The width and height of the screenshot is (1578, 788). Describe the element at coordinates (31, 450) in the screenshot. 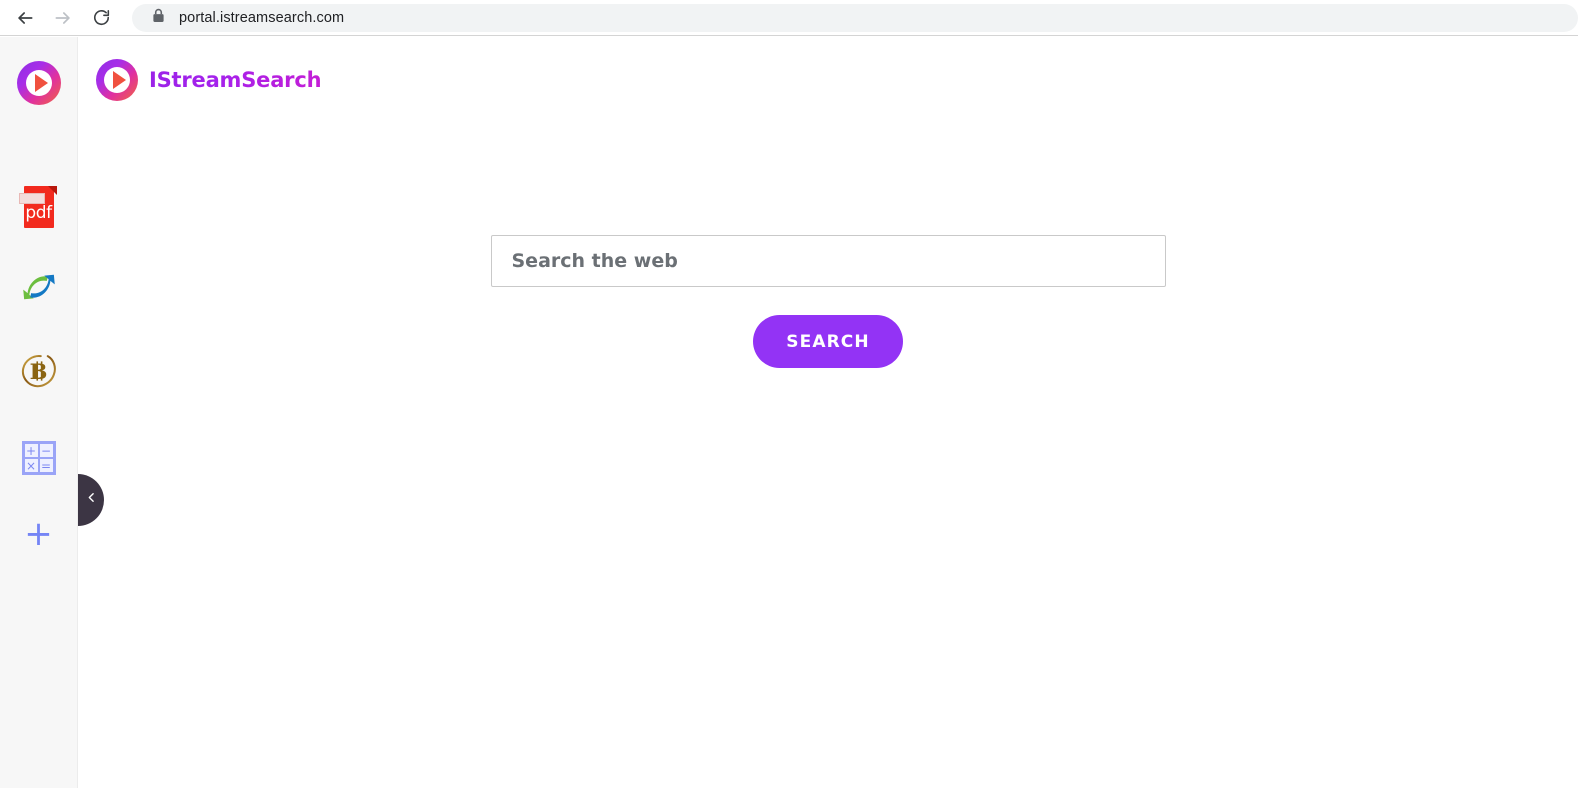

I see `calc-key-plus: +` at that location.